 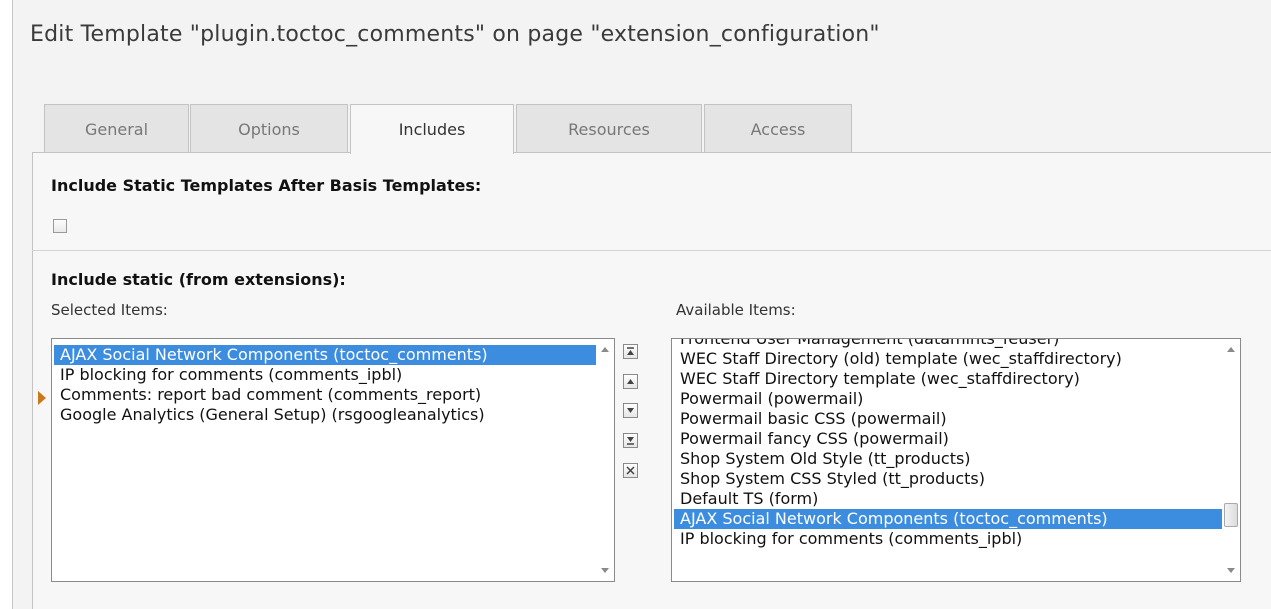 What do you see at coordinates (651, 250) in the screenshot?
I see `section-divider` at bounding box center [651, 250].